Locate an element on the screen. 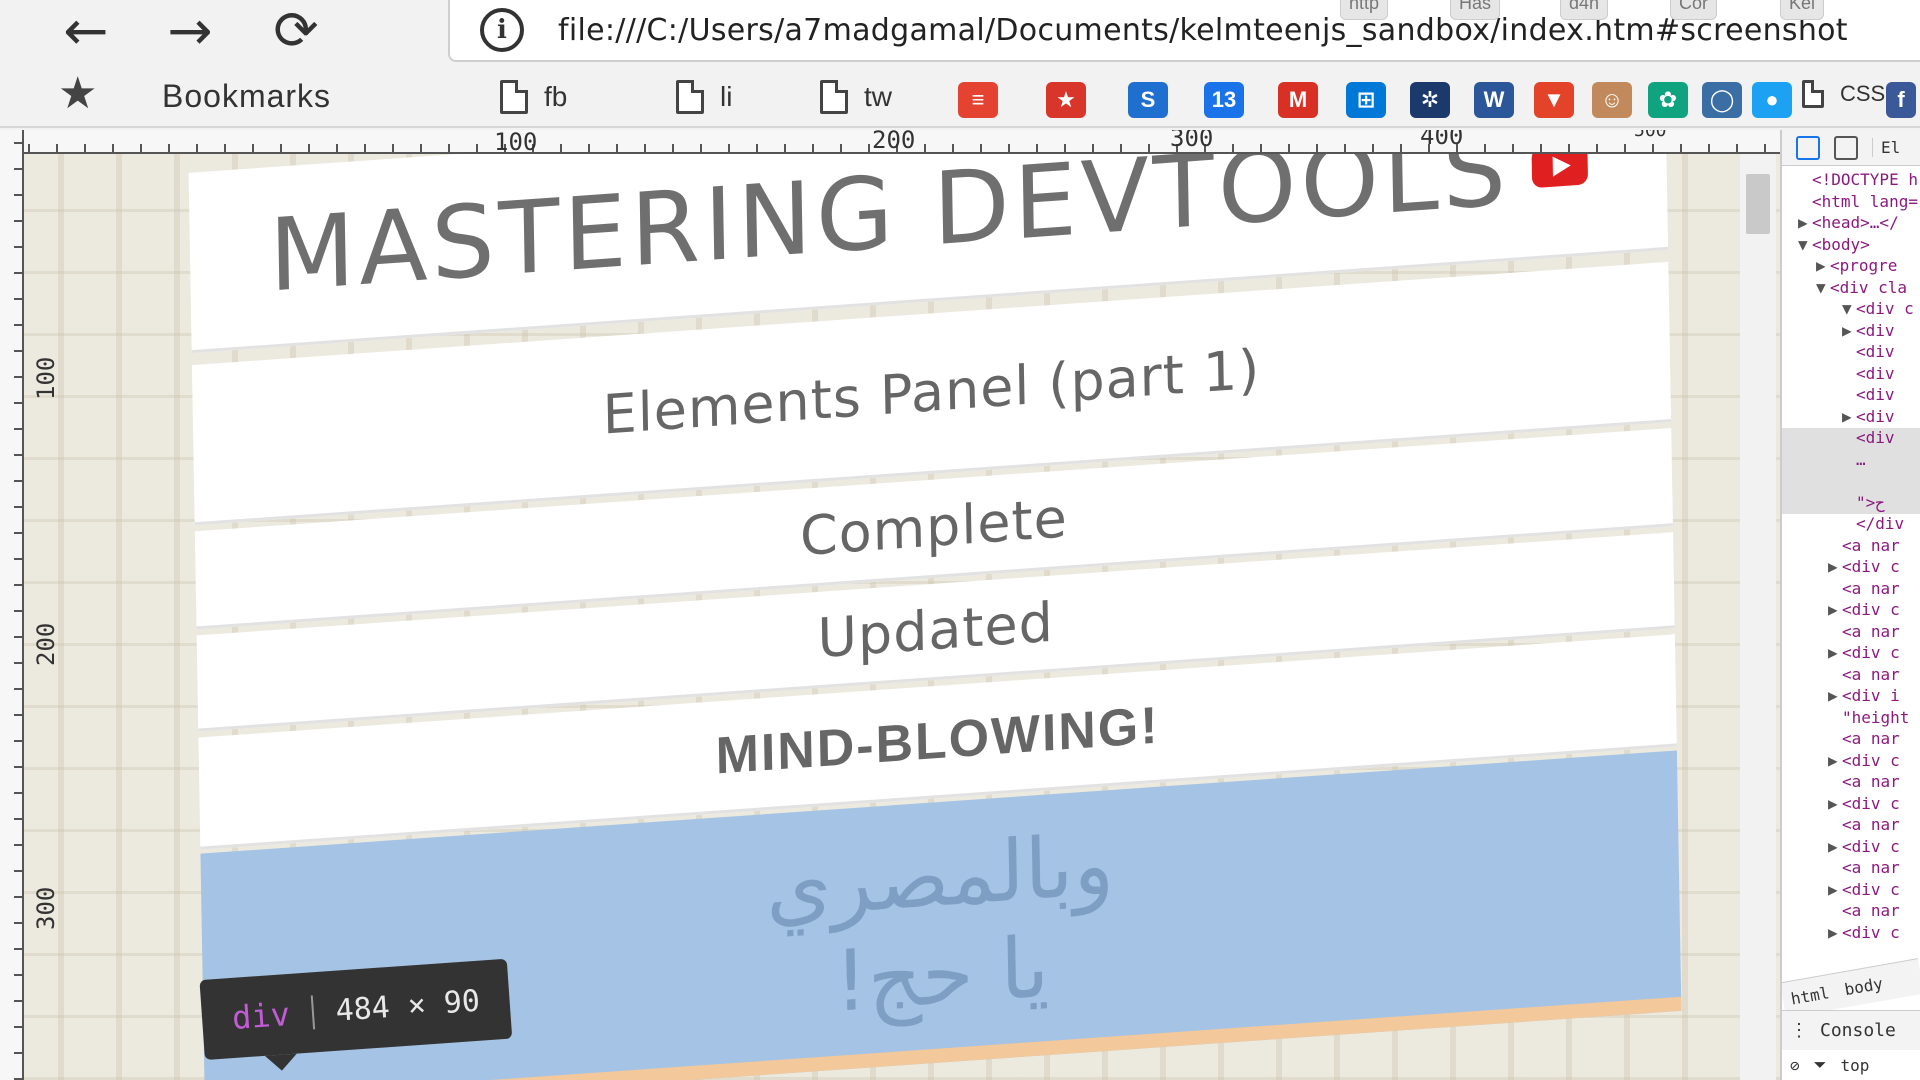  calendar-icon: 13 is located at coordinates (1224, 100).